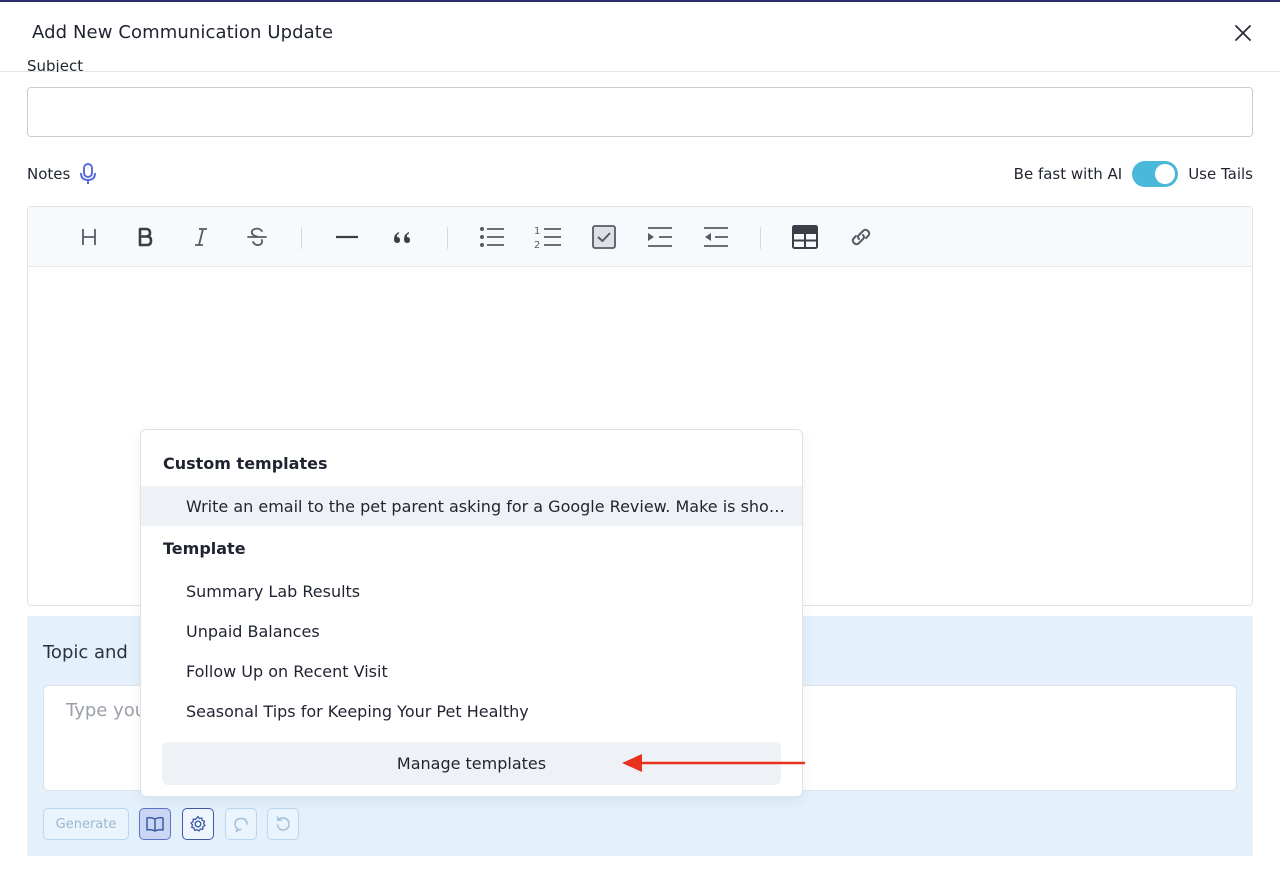  Describe the element at coordinates (861, 237) in the screenshot. I see `link-icon` at that location.